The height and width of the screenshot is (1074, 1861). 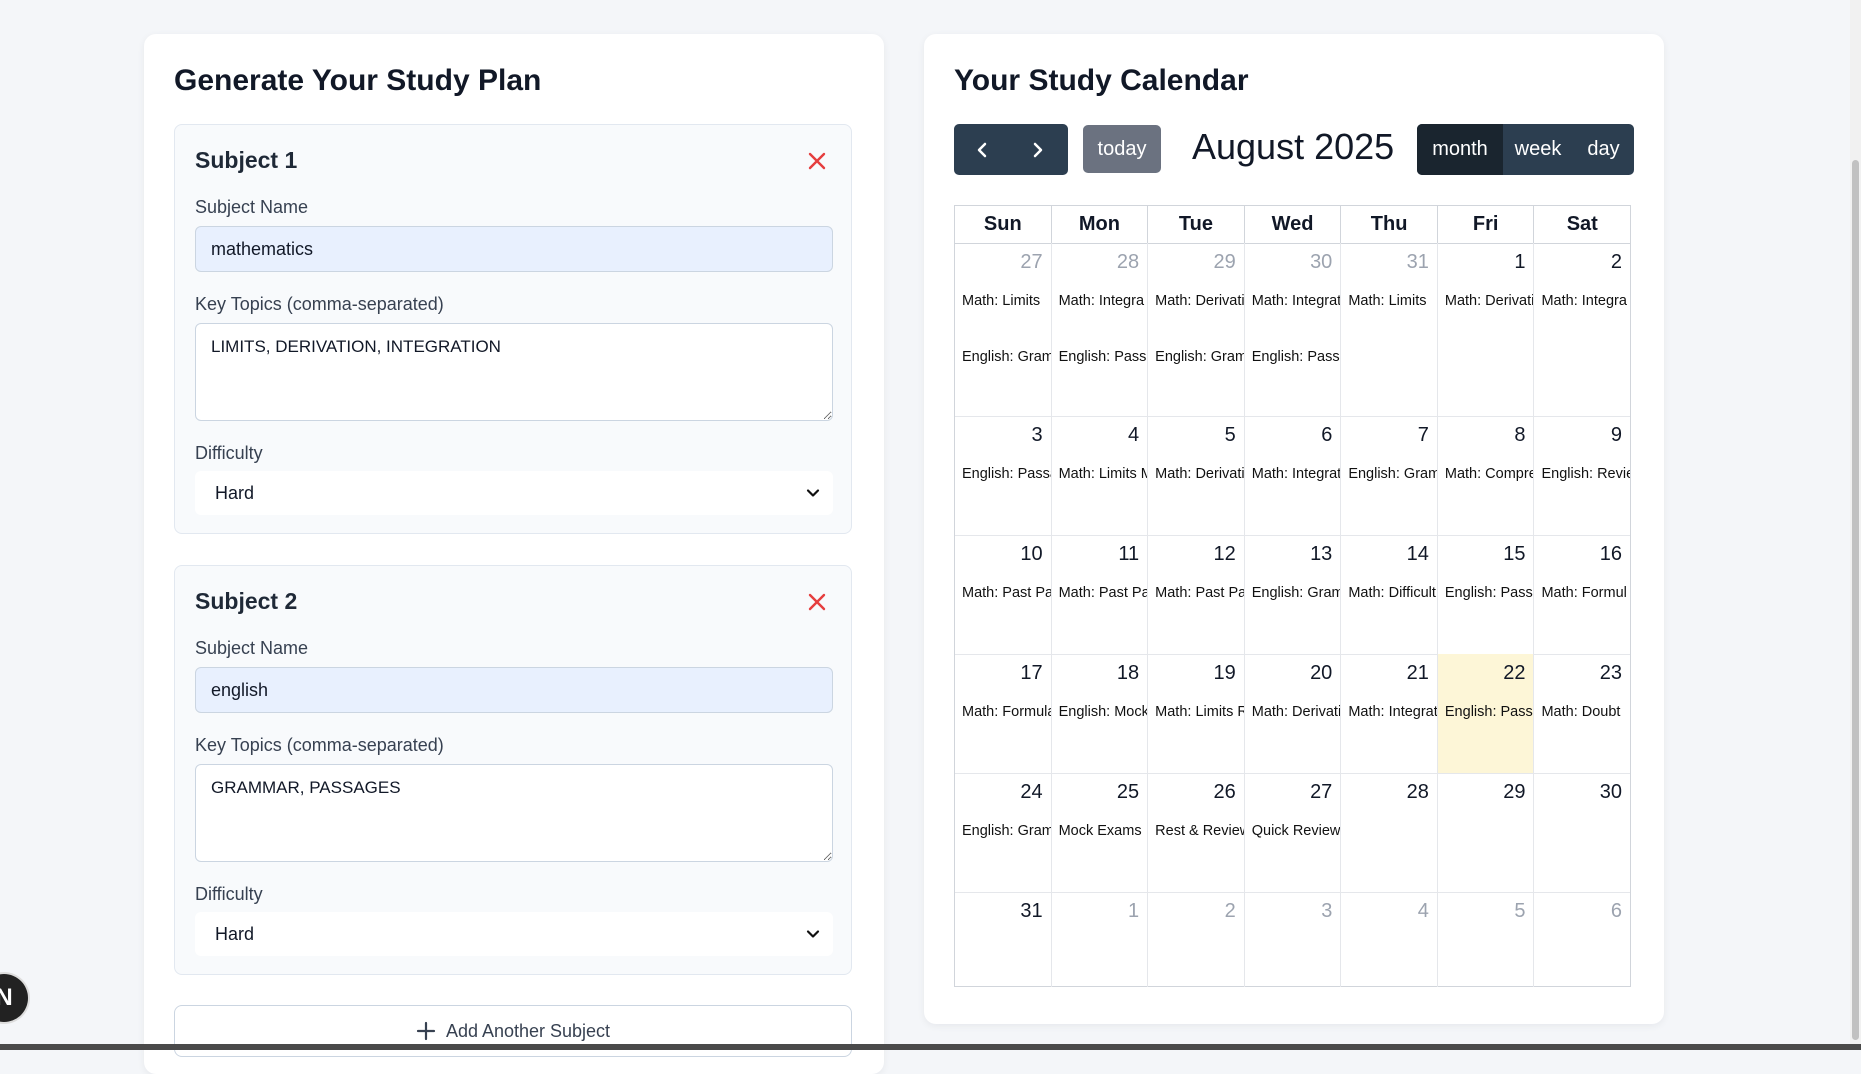 I want to click on day-number: 17, so click(x=1031, y=673).